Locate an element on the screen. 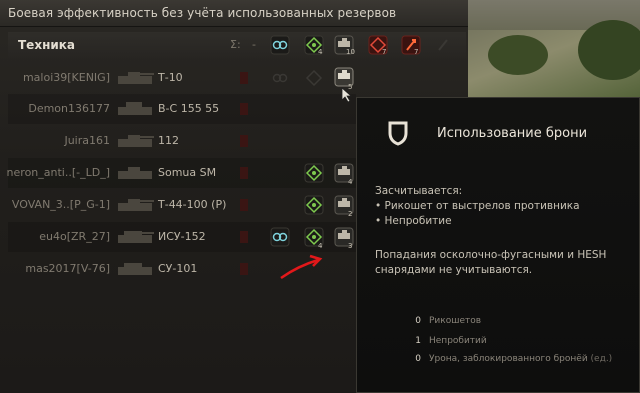  armor-count: 4 is located at coordinates (350, 182).